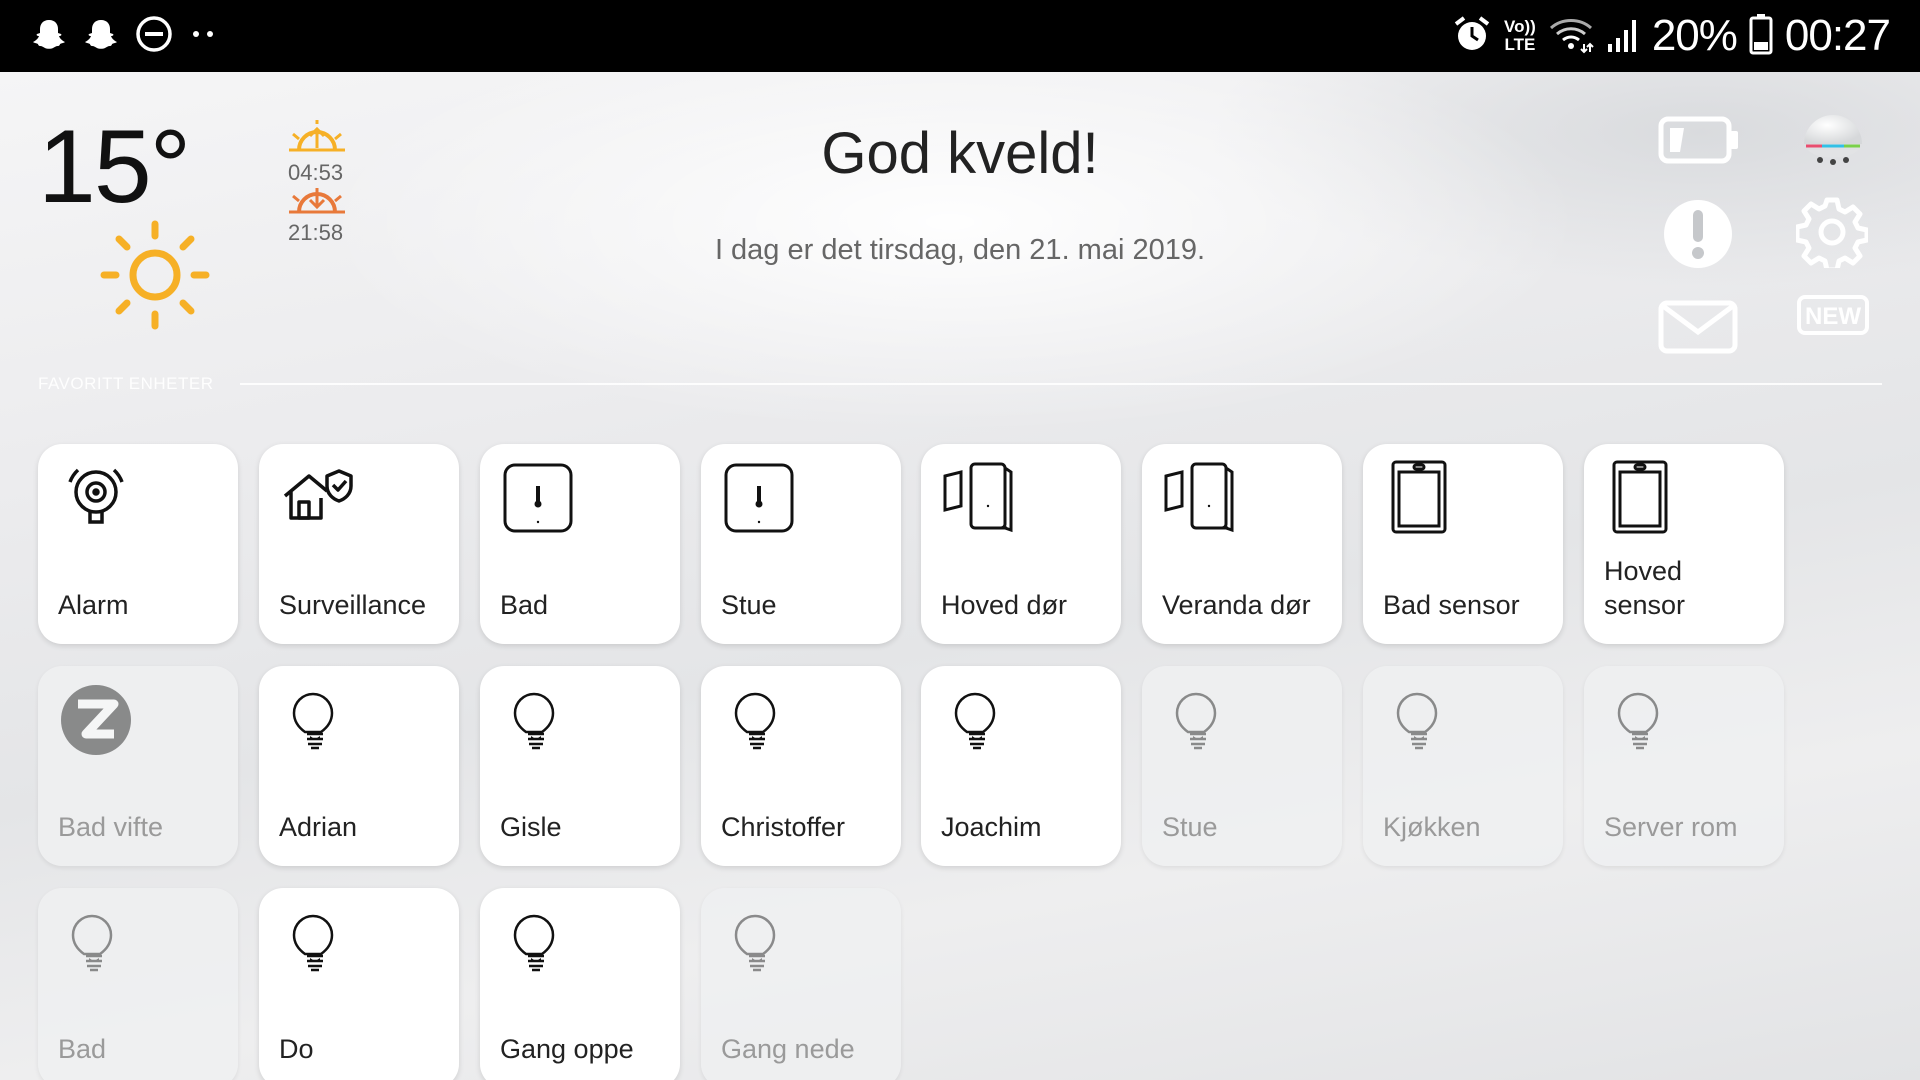  What do you see at coordinates (353, 605) in the screenshot?
I see `tile-label: Surveillance` at bounding box center [353, 605].